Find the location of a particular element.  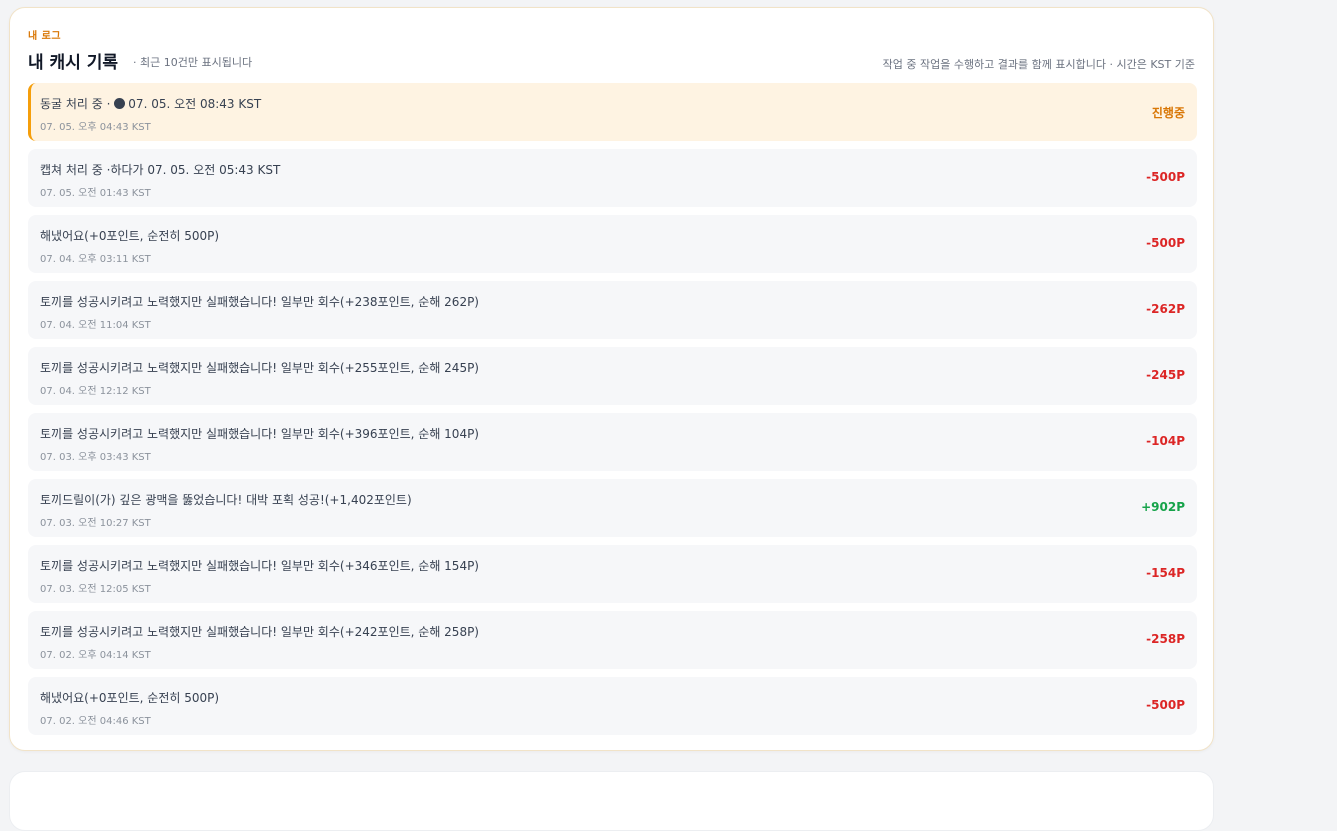

log-entry-amount: -154P is located at coordinates (1165, 573).